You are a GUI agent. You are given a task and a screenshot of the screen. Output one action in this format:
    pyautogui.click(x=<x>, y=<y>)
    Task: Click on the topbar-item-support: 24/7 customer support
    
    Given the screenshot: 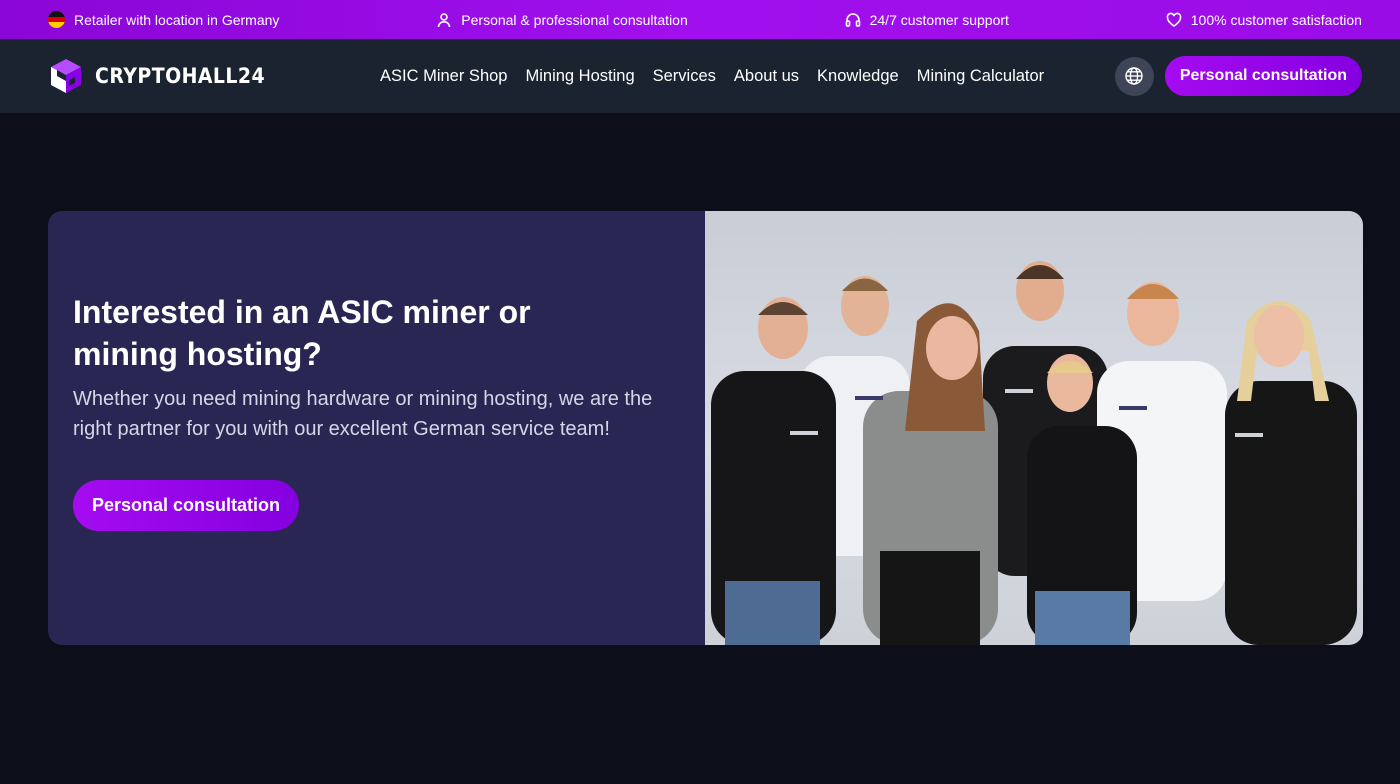 What is the action you would take?
    pyautogui.click(x=927, y=20)
    